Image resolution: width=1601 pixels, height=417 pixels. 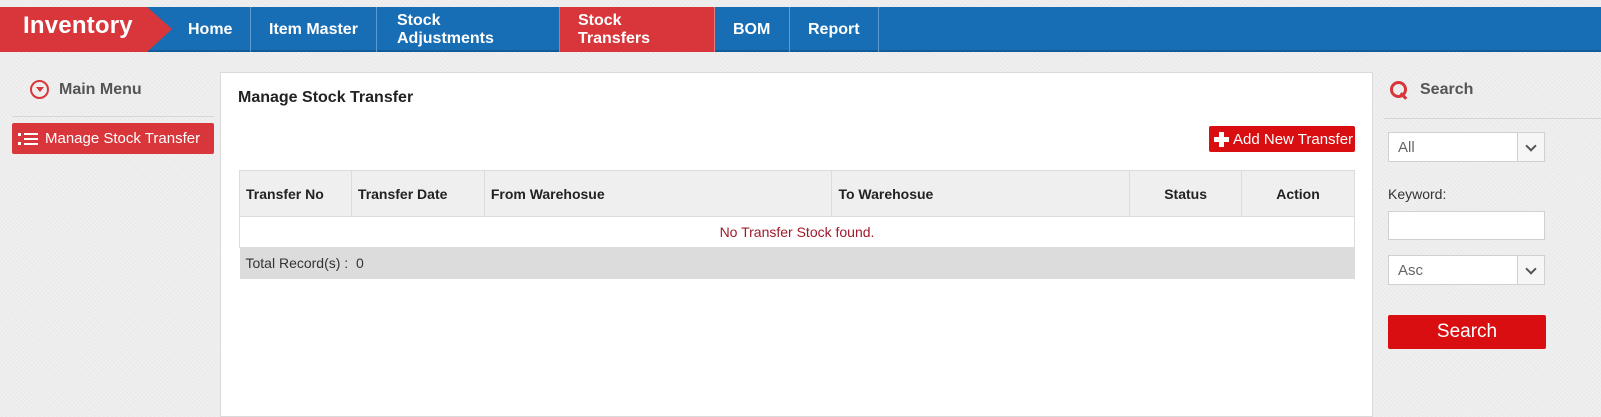 What do you see at coordinates (614, 29) in the screenshot?
I see `nav-stock-transfers-label: Stock Transfers` at bounding box center [614, 29].